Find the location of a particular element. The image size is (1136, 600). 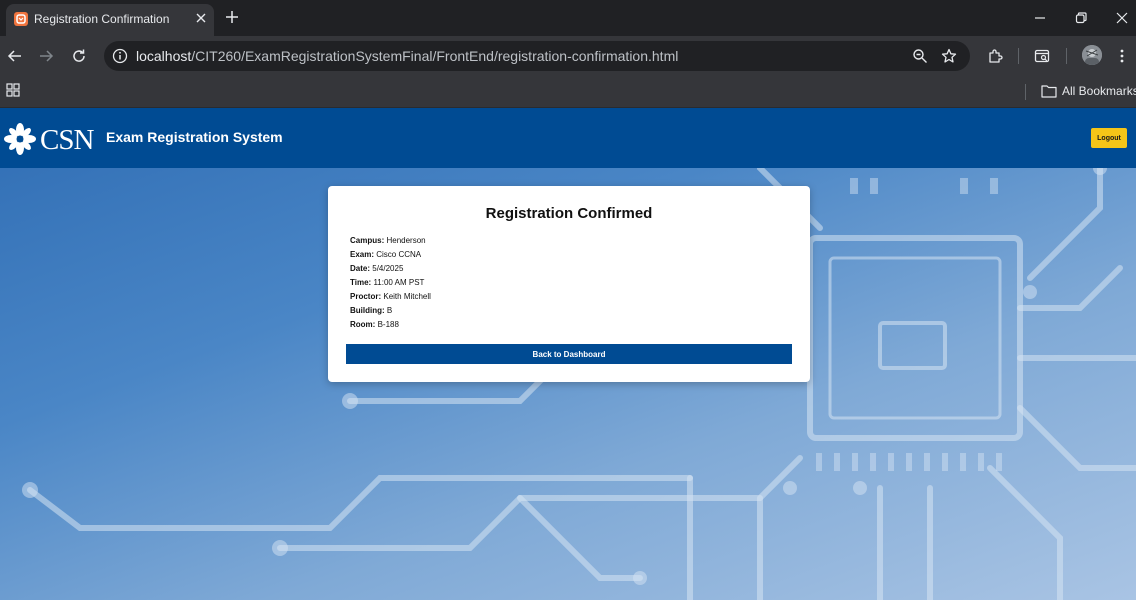

tab-title: Registration Confirmation is located at coordinates (102, 19).